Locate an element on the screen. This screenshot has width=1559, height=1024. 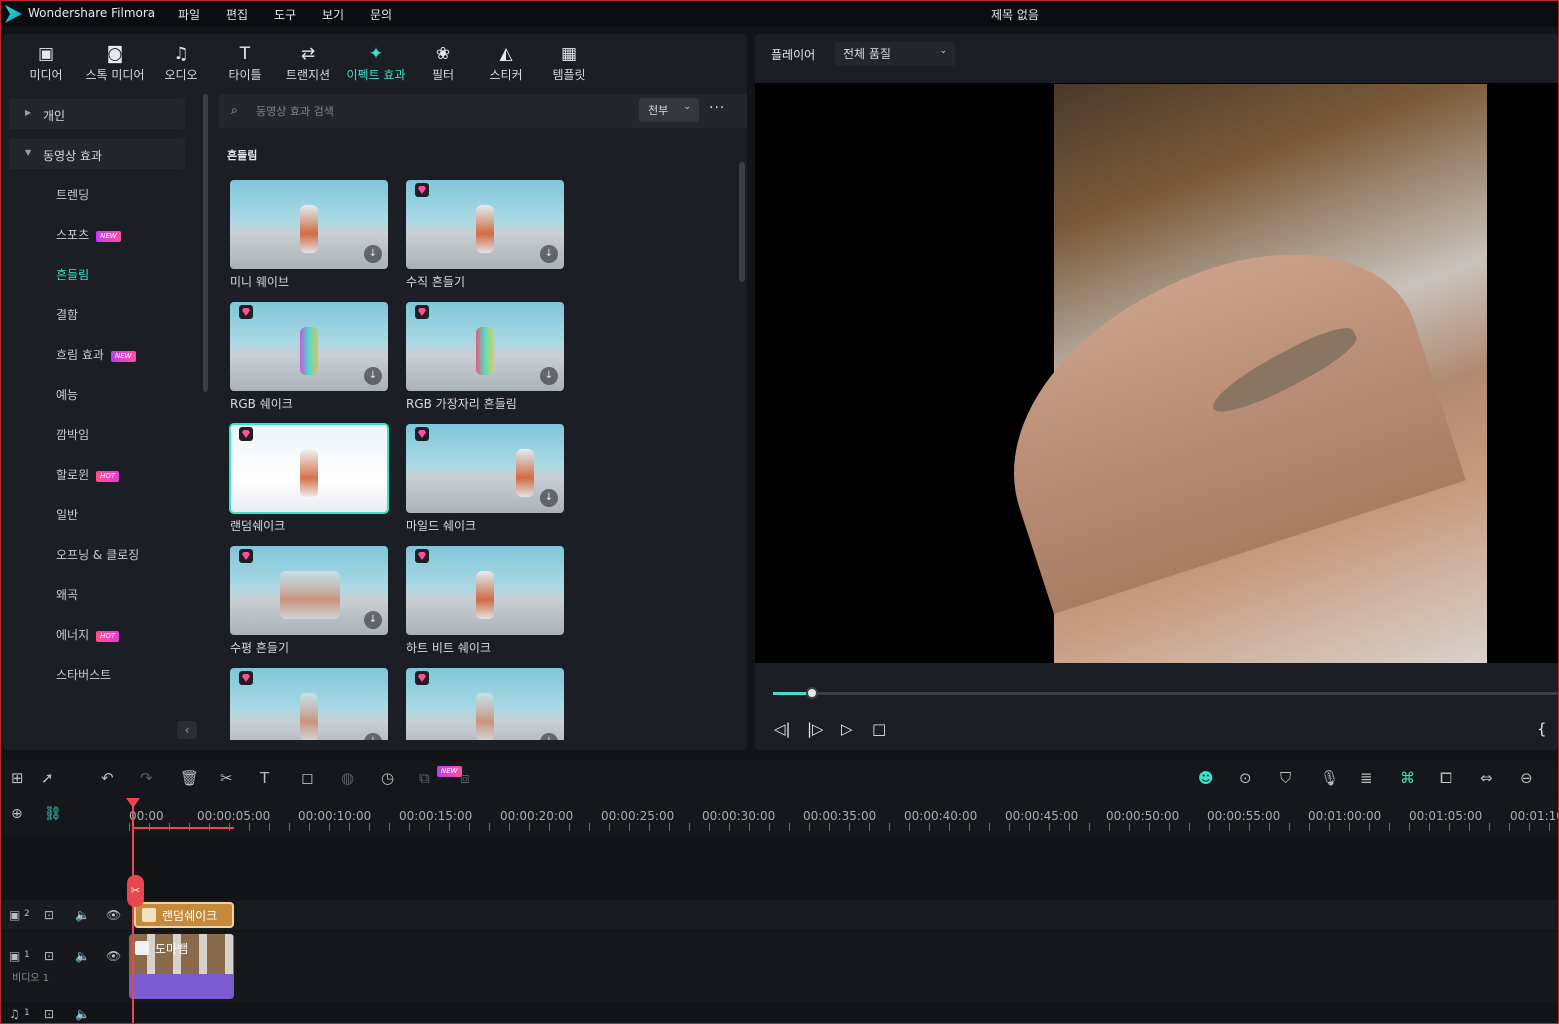
playback-progress-slider is located at coordinates (1165, 693).